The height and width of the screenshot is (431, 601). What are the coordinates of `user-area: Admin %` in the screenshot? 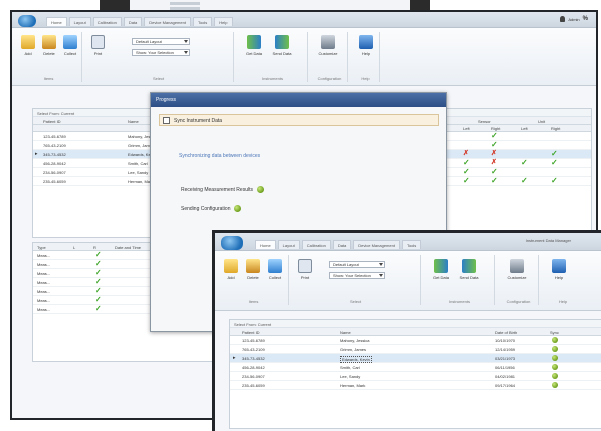 It's located at (574, 19).